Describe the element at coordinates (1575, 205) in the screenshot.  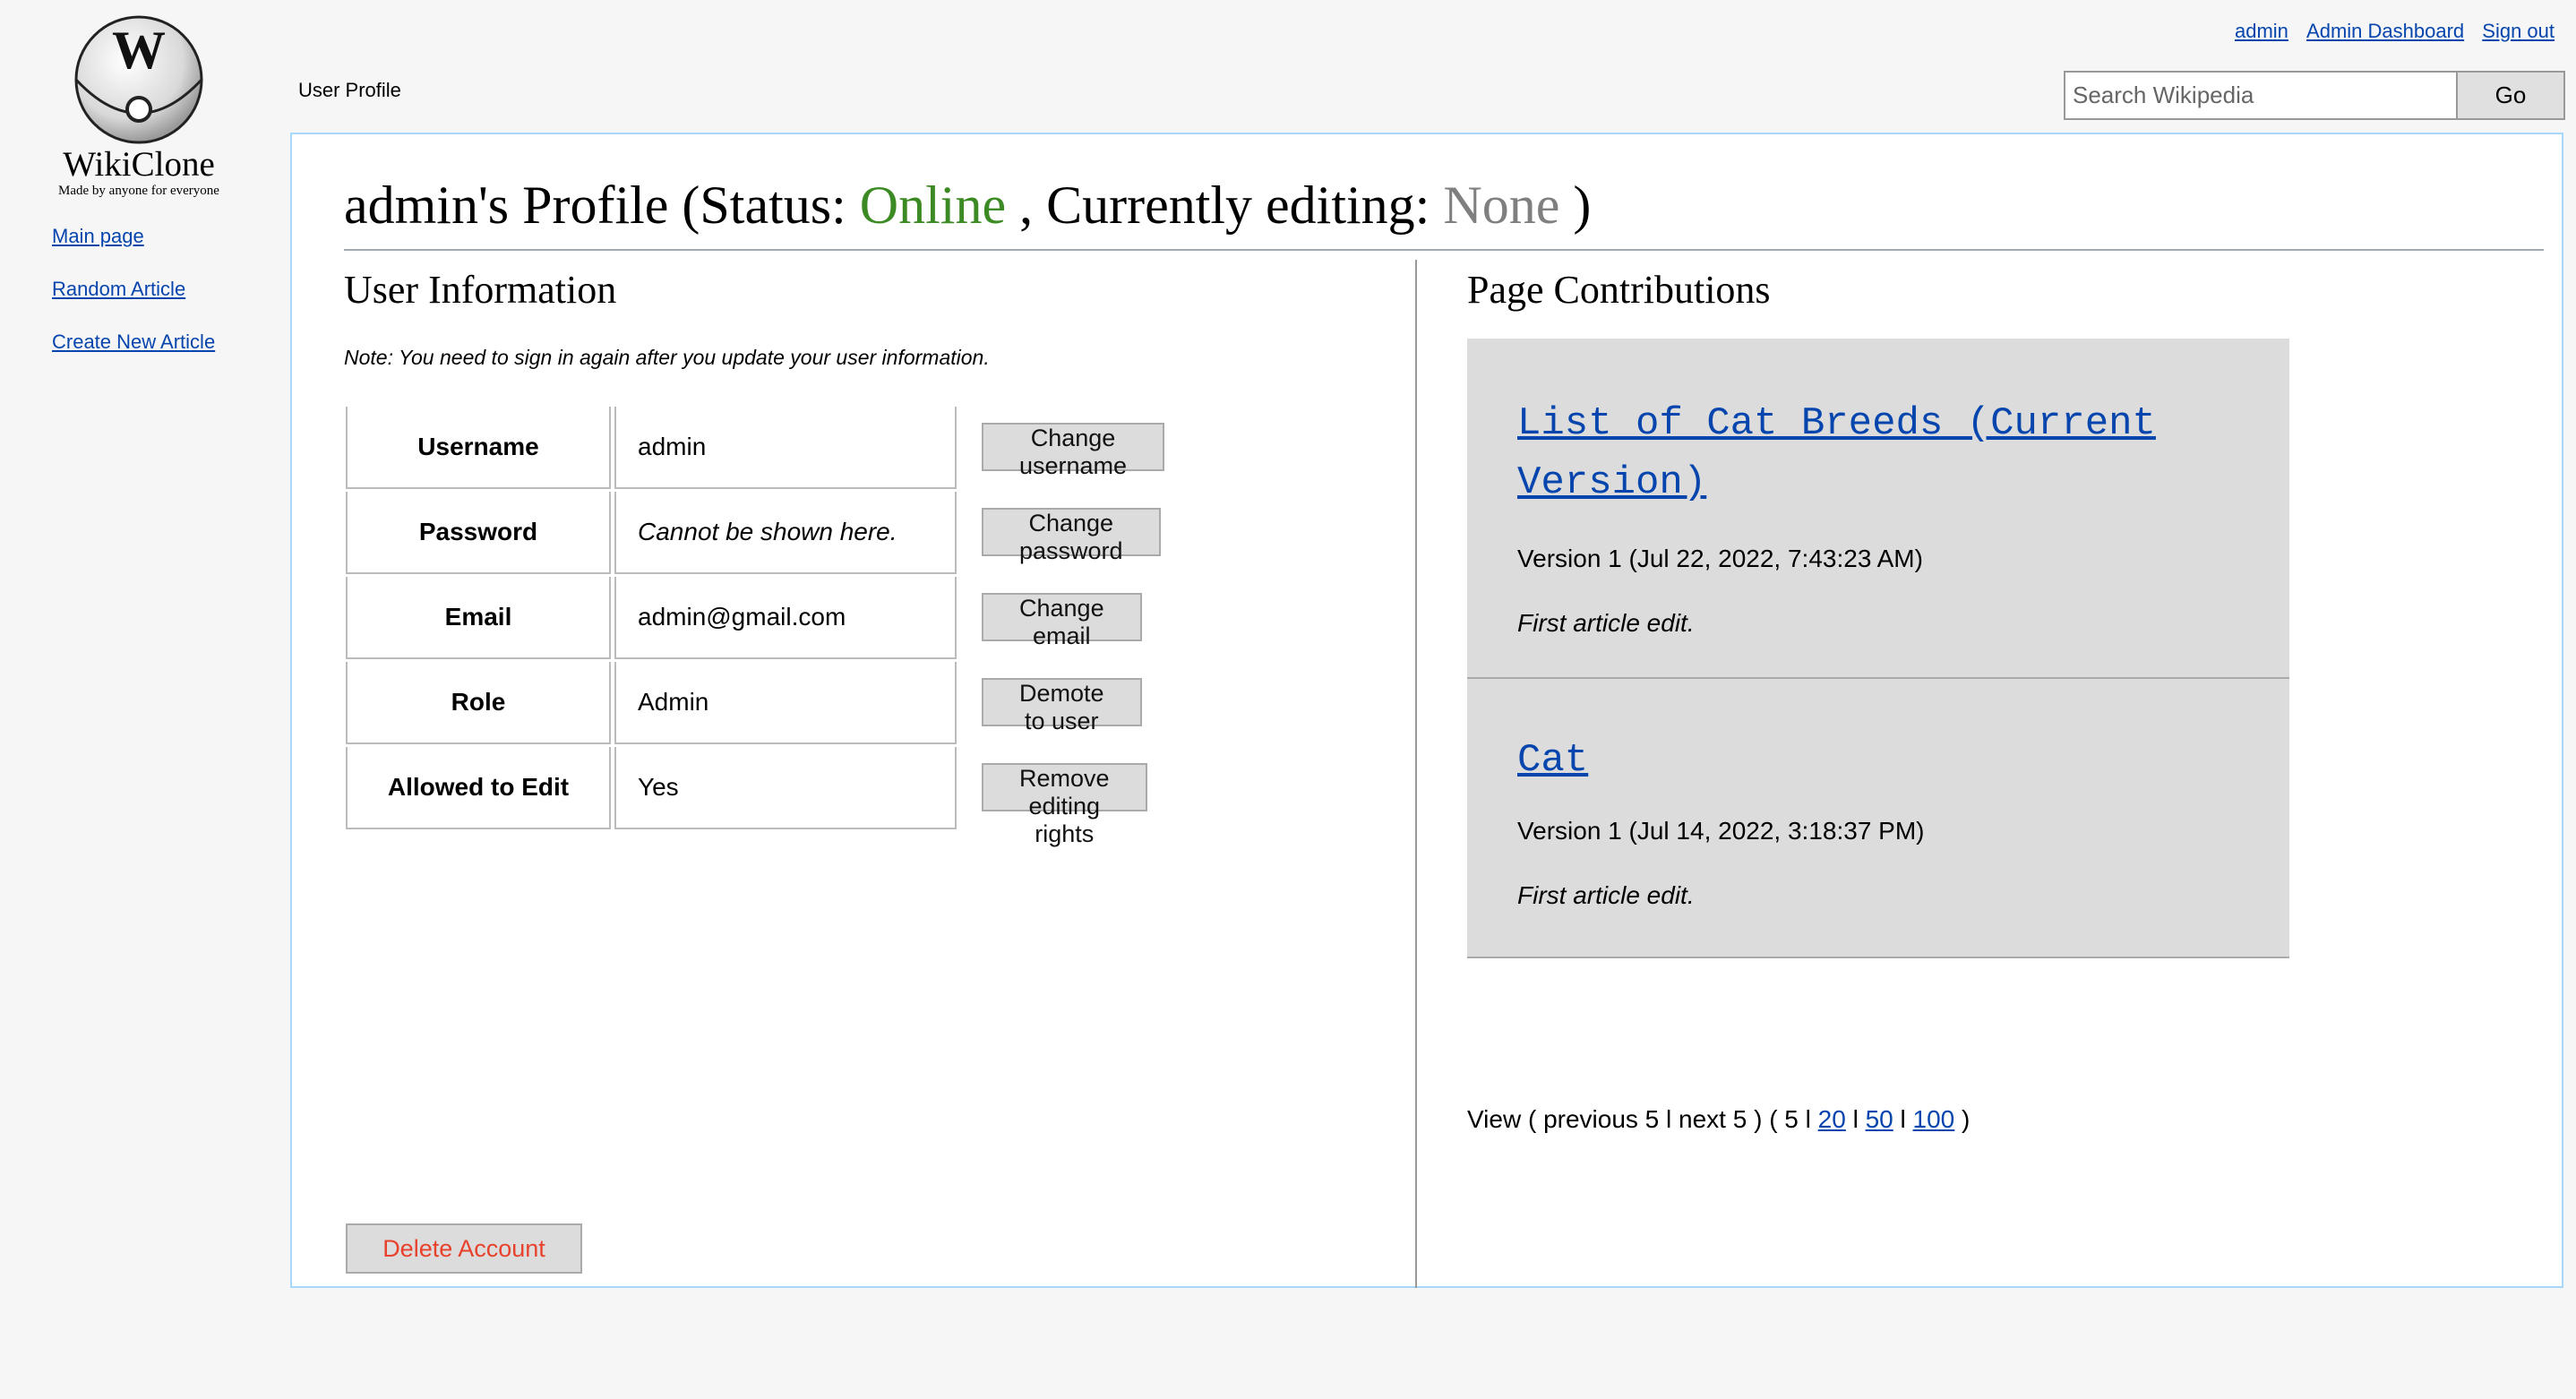
I see `profile-heading-suffix: )` at that location.